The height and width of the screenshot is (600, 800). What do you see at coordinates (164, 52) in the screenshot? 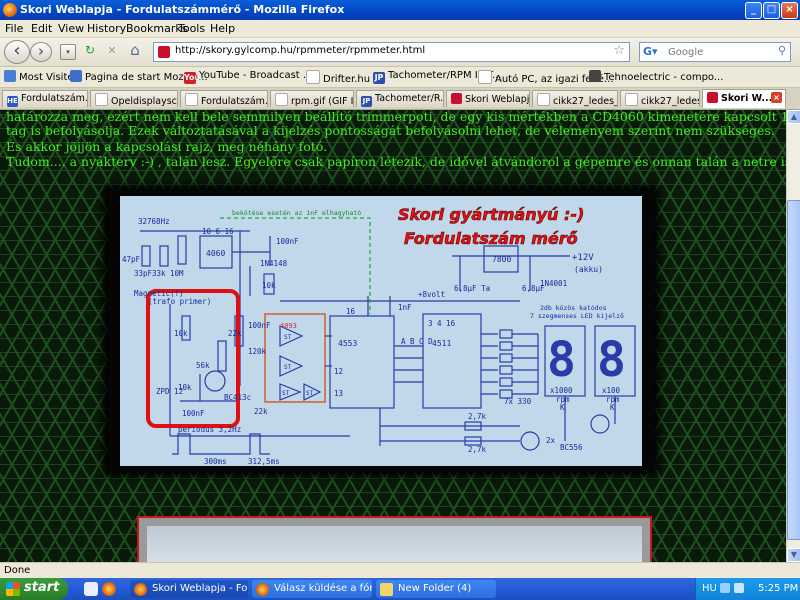
I see `site-favicon` at bounding box center [164, 52].